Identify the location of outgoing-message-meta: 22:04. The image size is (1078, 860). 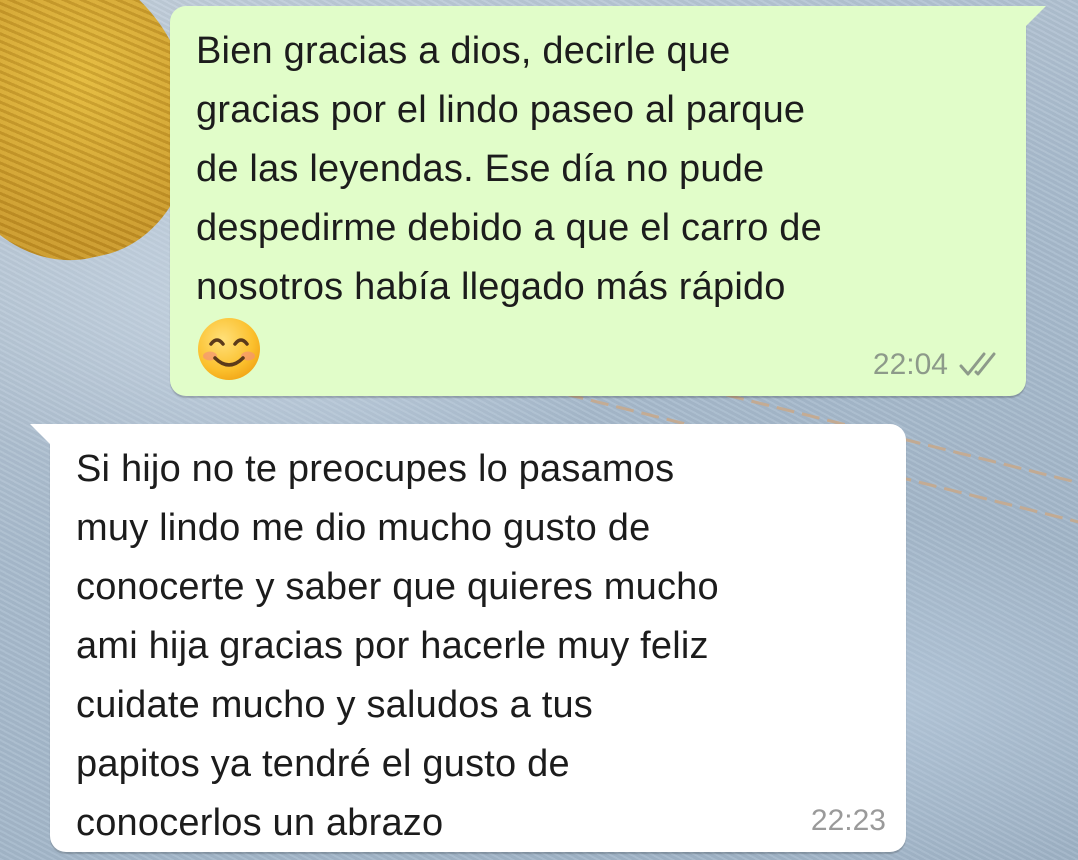
(938, 365).